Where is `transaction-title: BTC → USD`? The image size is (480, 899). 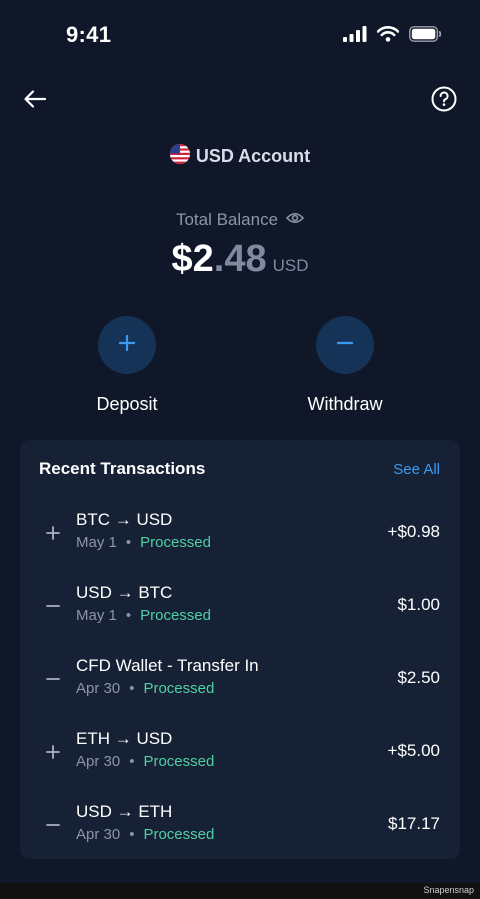 transaction-title: BTC → USD is located at coordinates (124, 519).